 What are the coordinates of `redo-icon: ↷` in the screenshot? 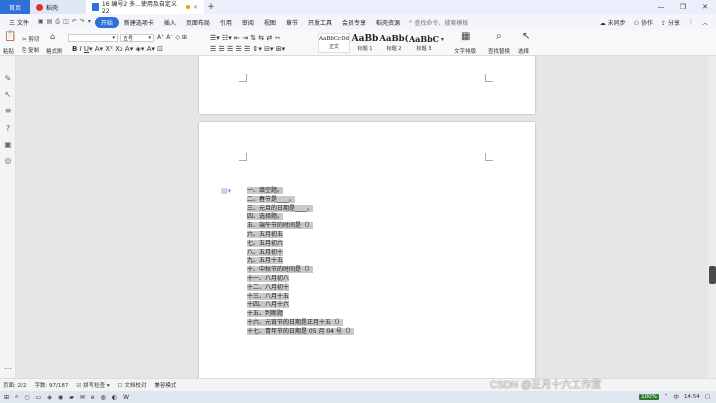 It's located at (82, 22).